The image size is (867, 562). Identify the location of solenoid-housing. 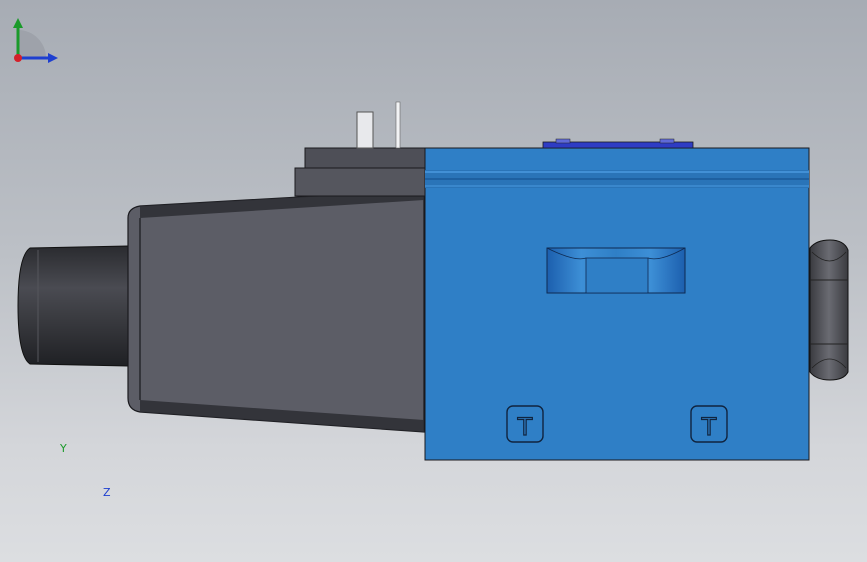
(276, 311).